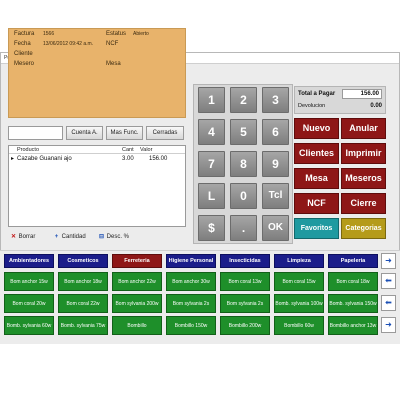  What do you see at coordinates (23, 54) in the screenshot?
I see `cliente-label: Cliente` at bounding box center [23, 54].